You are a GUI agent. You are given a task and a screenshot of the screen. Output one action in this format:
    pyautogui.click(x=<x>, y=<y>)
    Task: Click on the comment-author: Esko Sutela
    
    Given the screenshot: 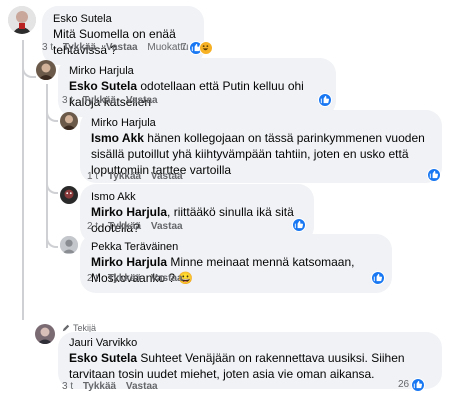 What is the action you would take?
    pyautogui.click(x=123, y=19)
    